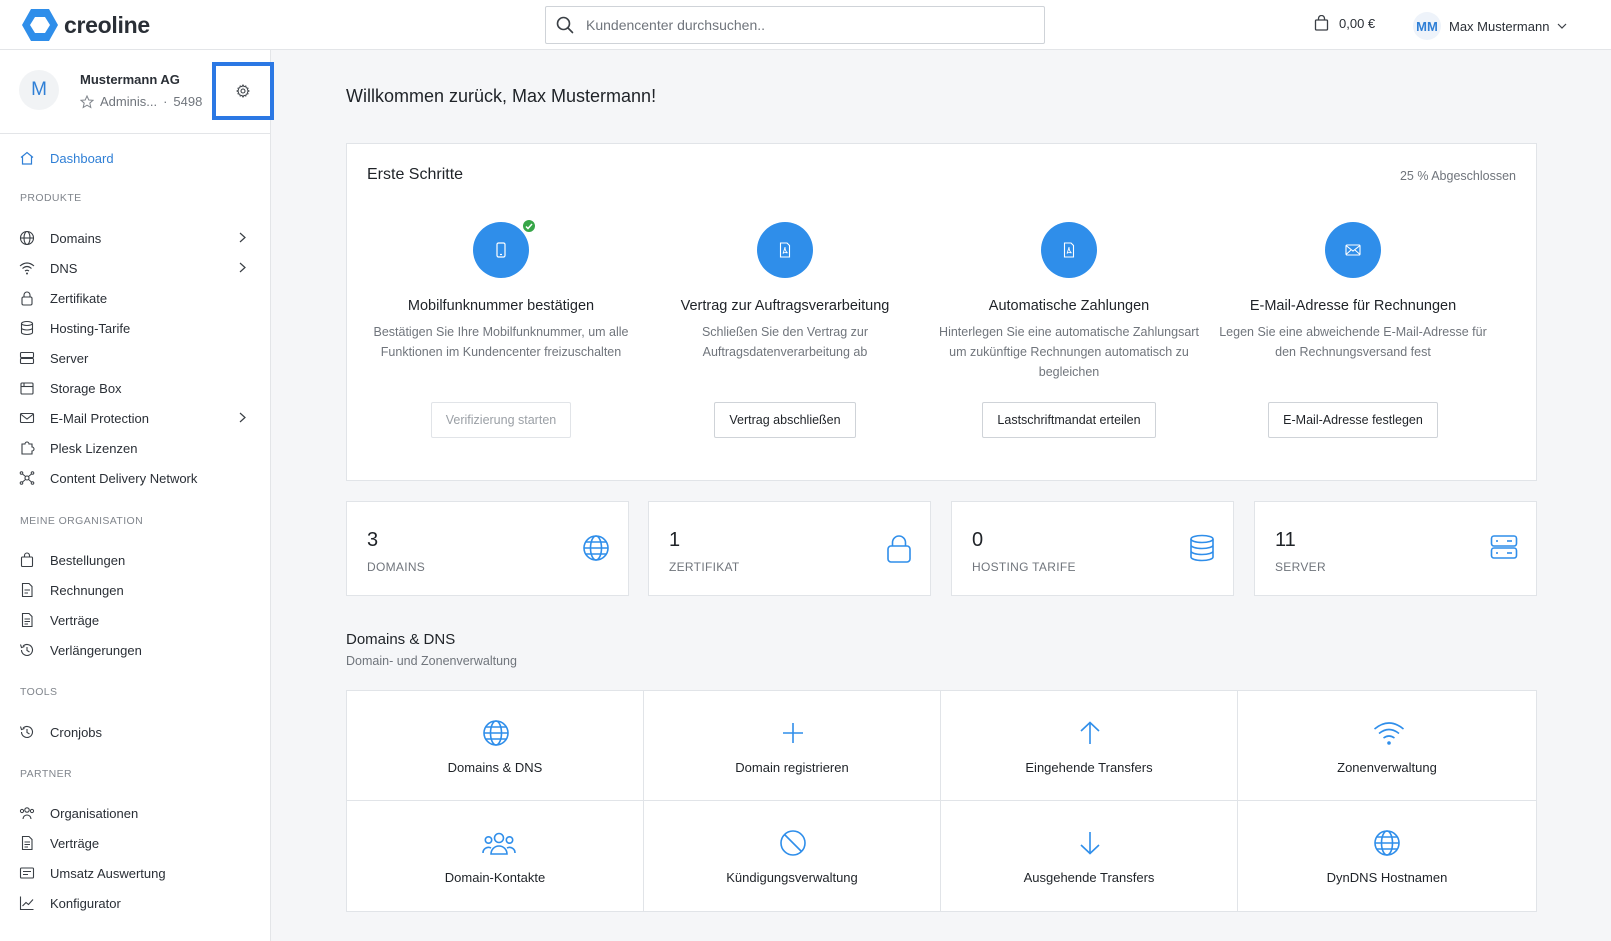 This screenshot has width=1611, height=941. I want to click on sidebar-item-rechnungen: Rechnungen, so click(135, 590).